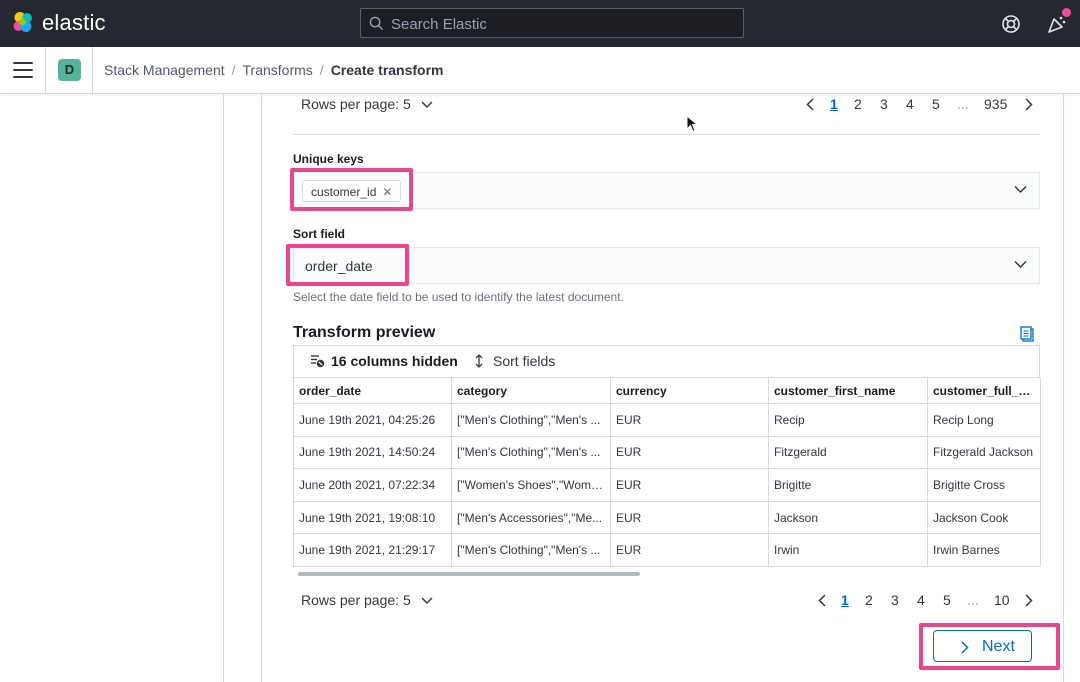 The height and width of the screenshot is (682, 1080). Describe the element at coordinates (372, 517) in the screenshot. I see `table-cell: June 19th 2021, 19:08:10` at that location.